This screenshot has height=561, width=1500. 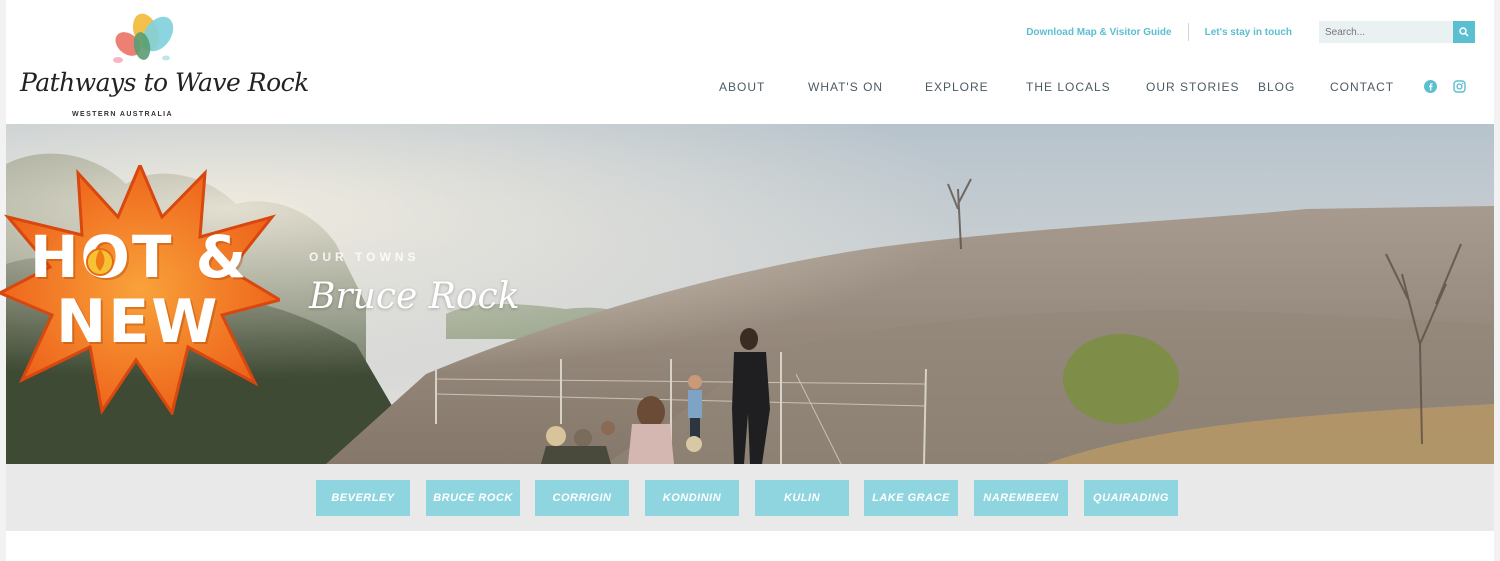 I want to click on search-button, so click(x=1464, y=32).